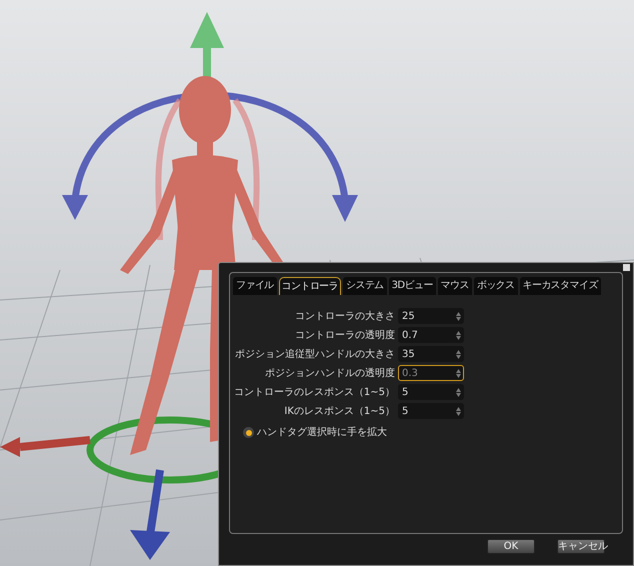 This screenshot has height=566, width=634. I want to click on spin-field: 0.7, so click(431, 335).